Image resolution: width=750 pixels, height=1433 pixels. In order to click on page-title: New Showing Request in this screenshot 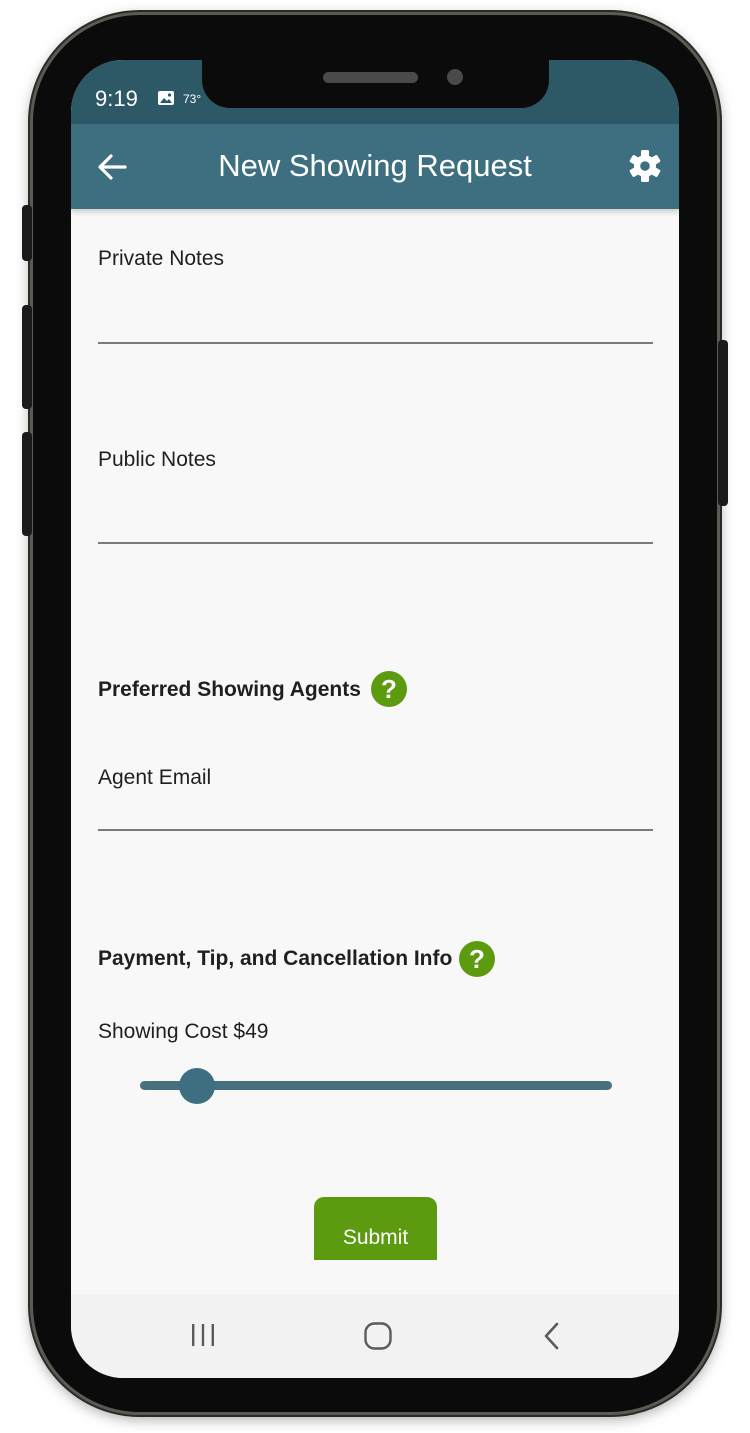, I will do `click(375, 165)`.